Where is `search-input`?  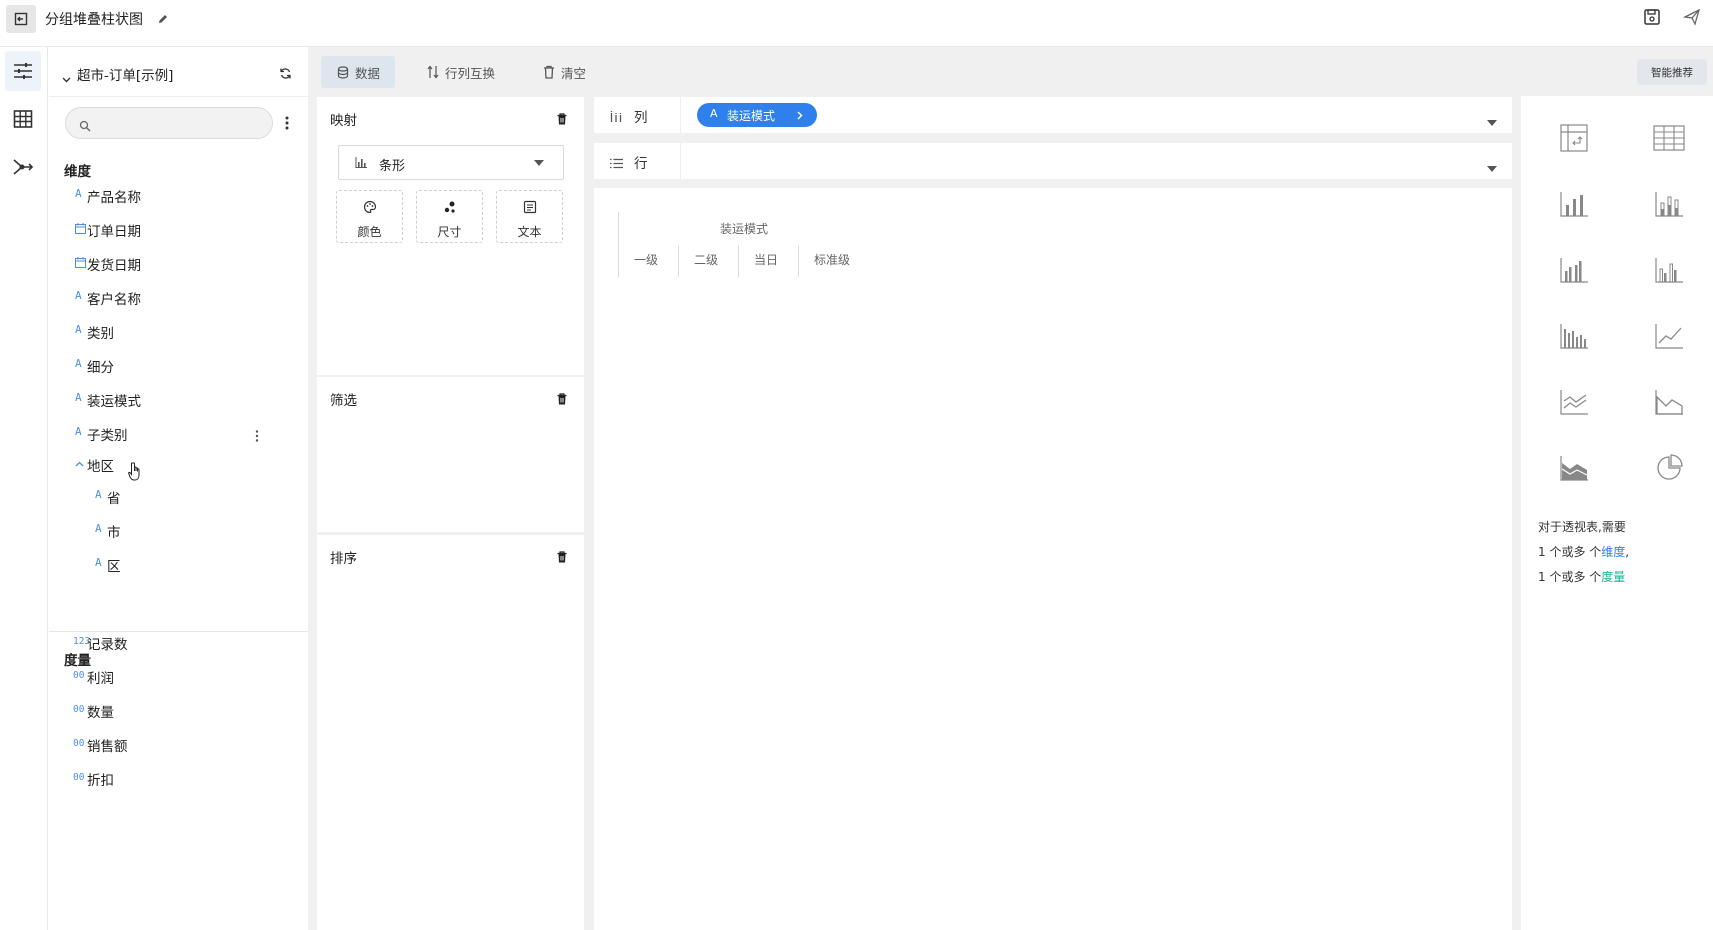 search-input is located at coordinates (181, 123).